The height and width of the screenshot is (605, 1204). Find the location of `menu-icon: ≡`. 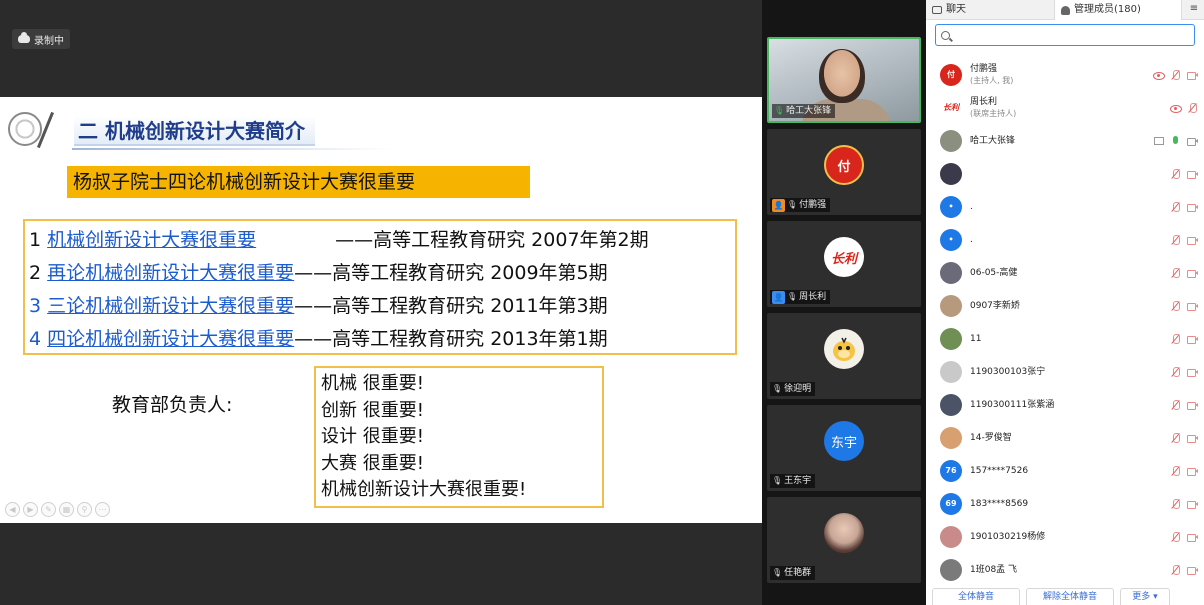

menu-icon: ≡ is located at coordinates (1194, 9).